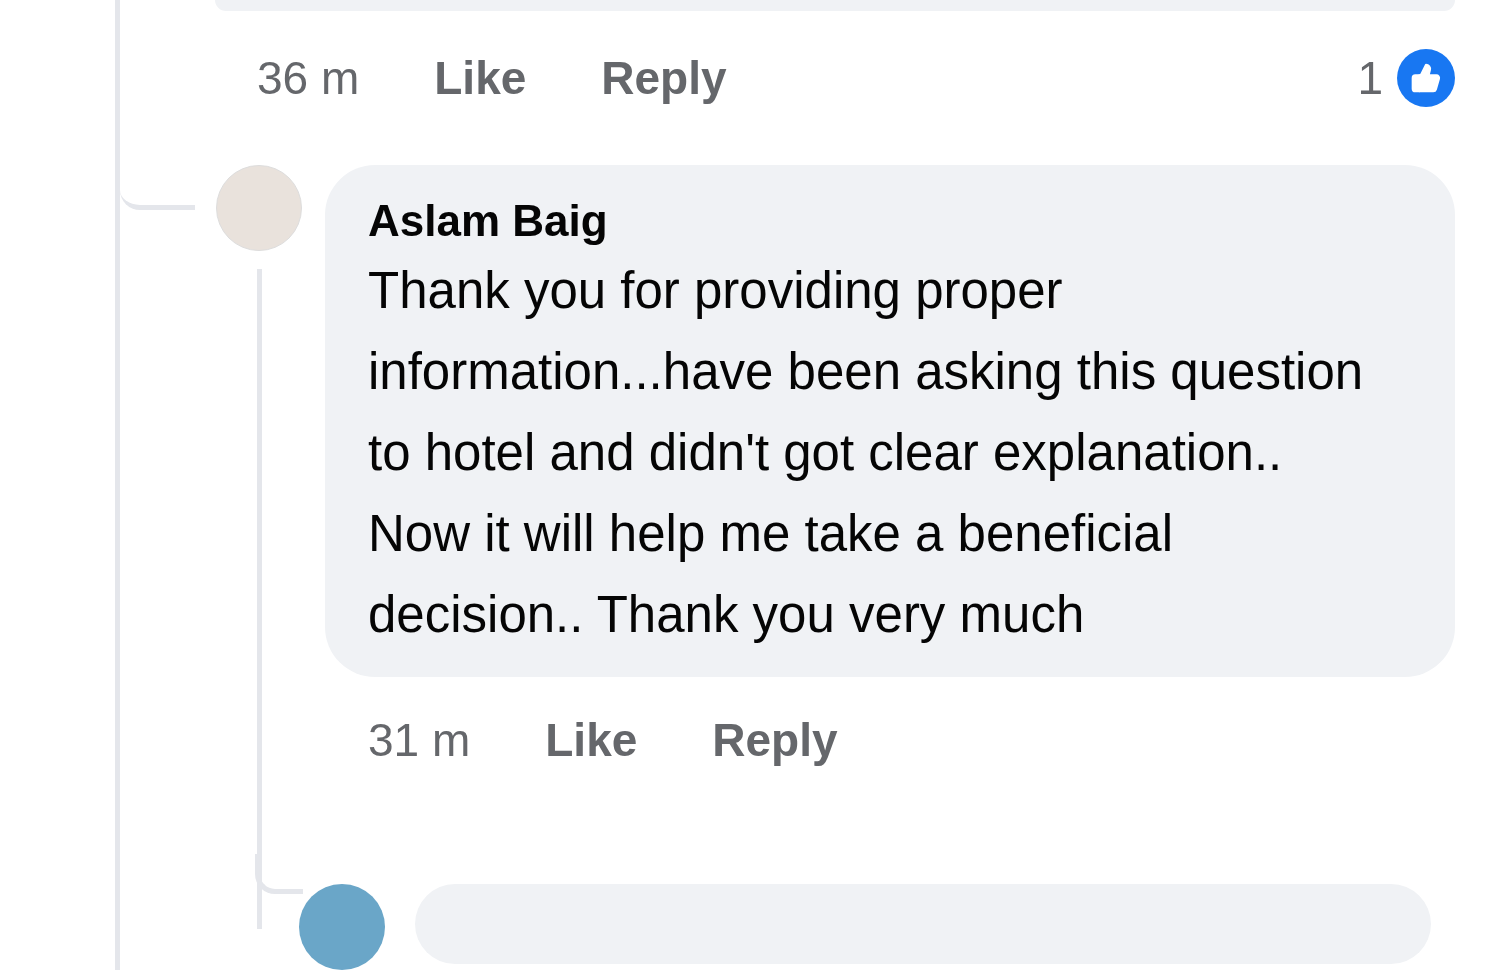 The image size is (1500, 970). I want to click on like-reaction-icon, so click(1426, 78).